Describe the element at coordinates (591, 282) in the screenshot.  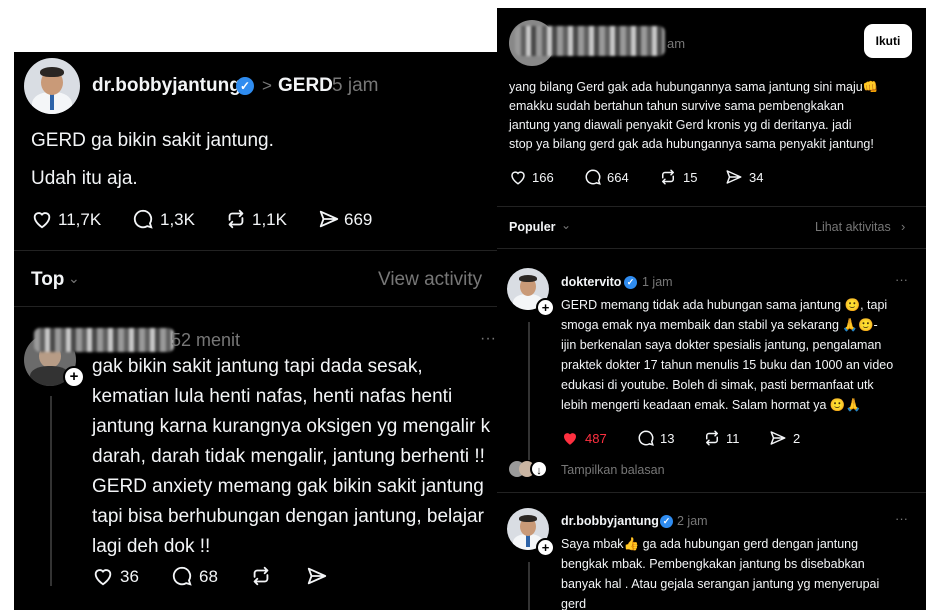
I see `reply-username: doktervito` at that location.